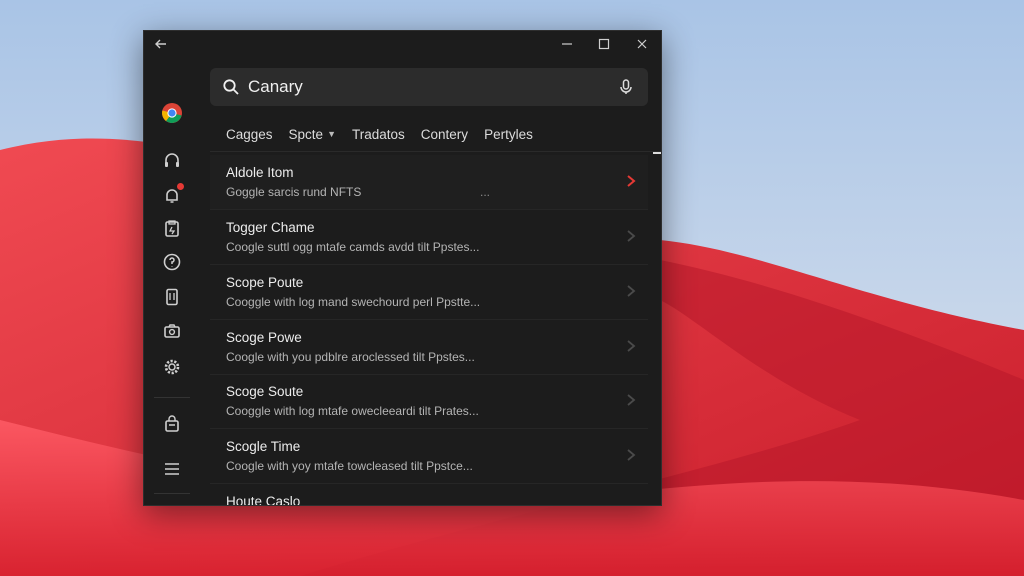 The width and height of the screenshot is (1024, 576). I want to click on title-bar, so click(402, 44).